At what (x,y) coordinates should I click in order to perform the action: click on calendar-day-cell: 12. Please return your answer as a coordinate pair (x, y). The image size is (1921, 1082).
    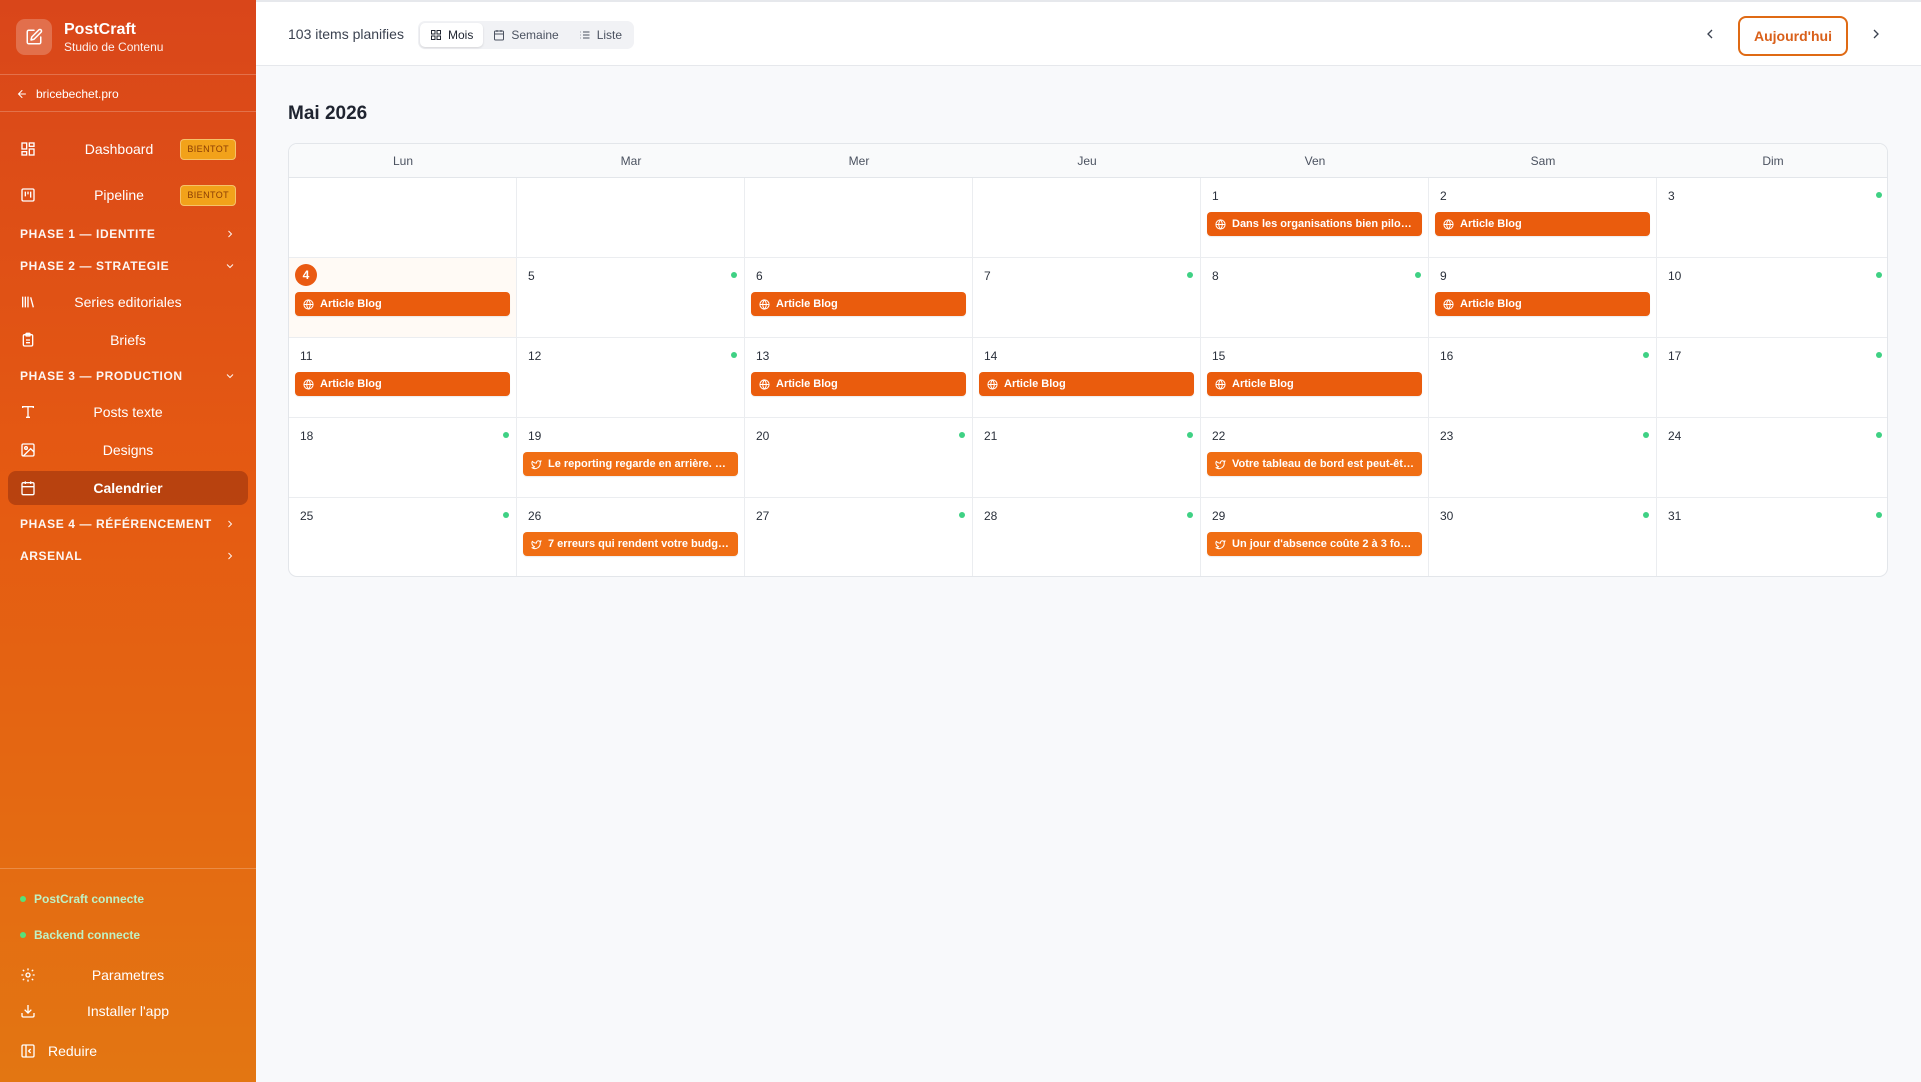
    Looking at the image, I should click on (631, 378).